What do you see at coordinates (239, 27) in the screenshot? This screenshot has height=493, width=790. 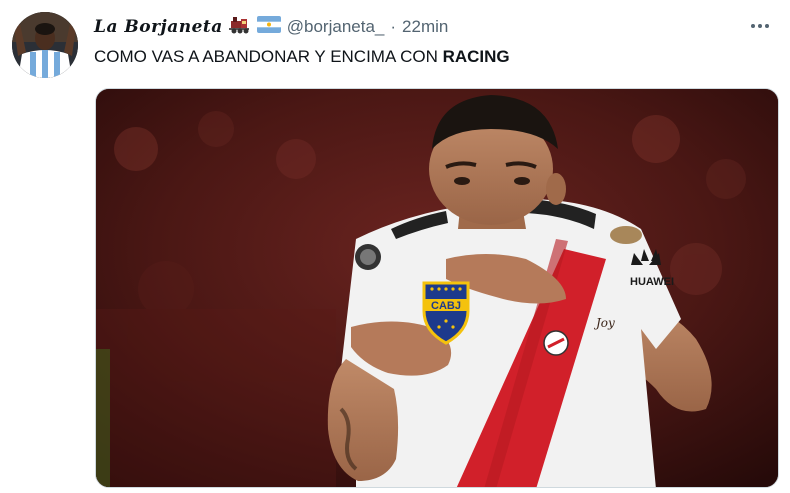 I see `train-emoji` at bounding box center [239, 27].